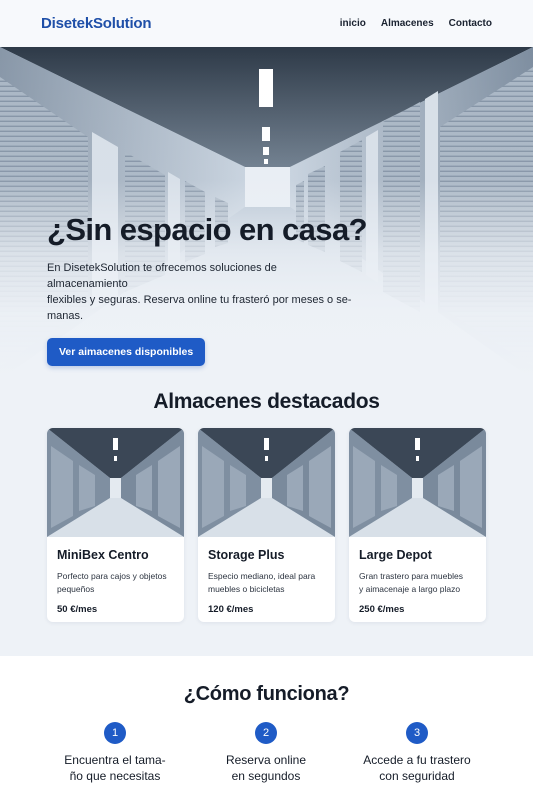 This screenshot has height=800, width=533. Describe the element at coordinates (231, 609) in the screenshot. I see `card-price: 120 €/mes` at that location.